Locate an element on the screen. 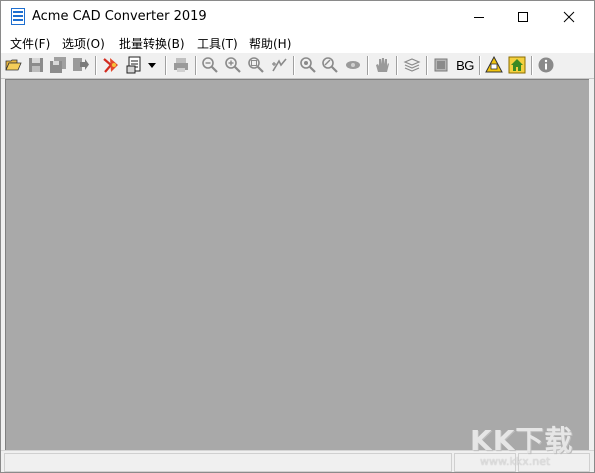 This screenshot has height=473, width=595. zoom-extents-button is located at coordinates (308, 65).